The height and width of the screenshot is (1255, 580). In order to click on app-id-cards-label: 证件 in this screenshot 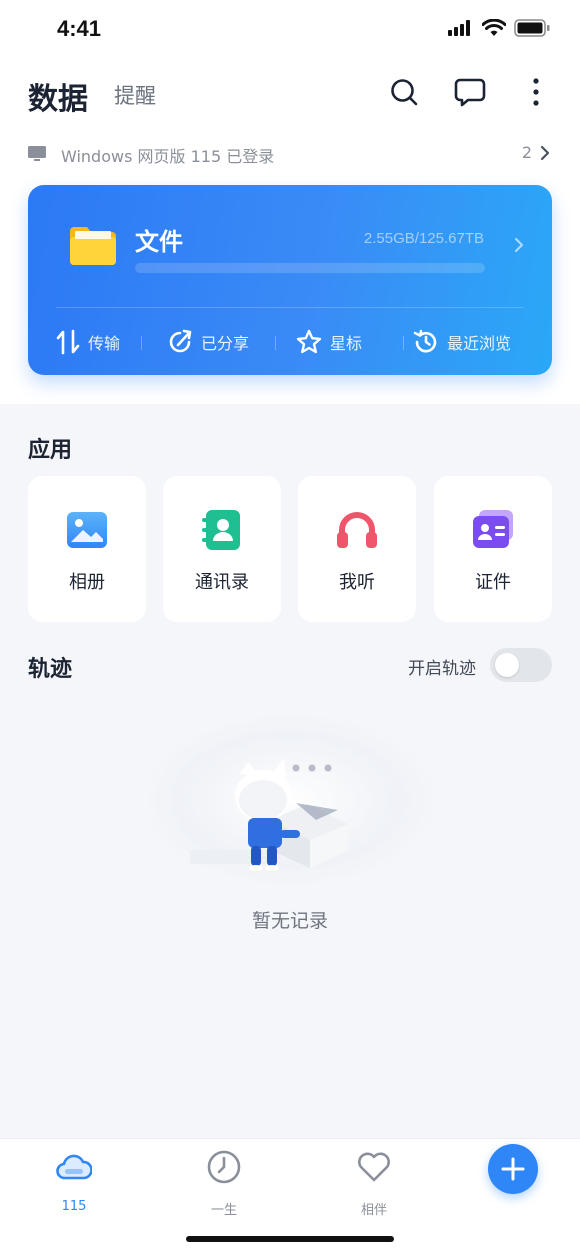, I will do `click(493, 582)`.